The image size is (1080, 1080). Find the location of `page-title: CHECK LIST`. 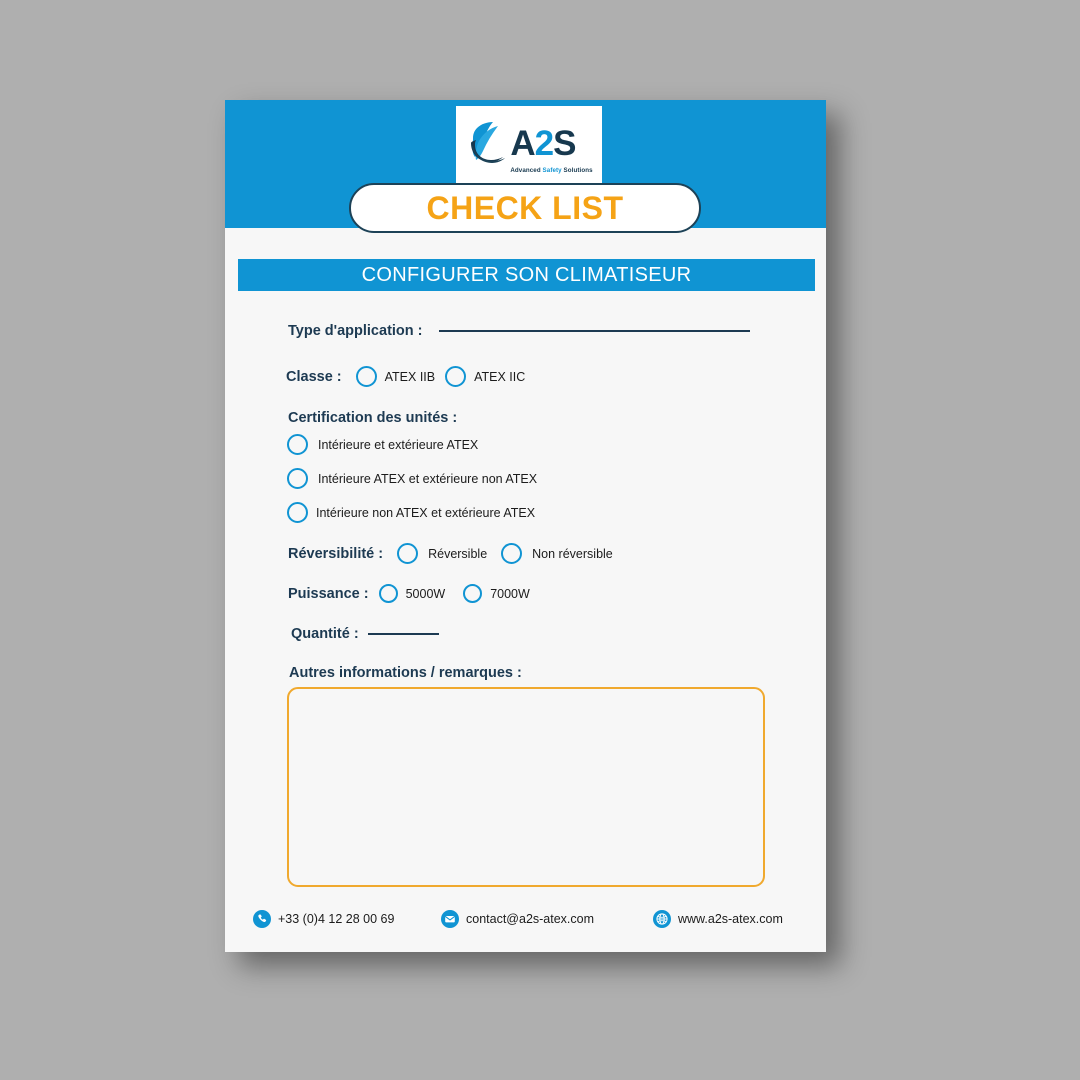

page-title: CHECK LIST is located at coordinates (525, 208).